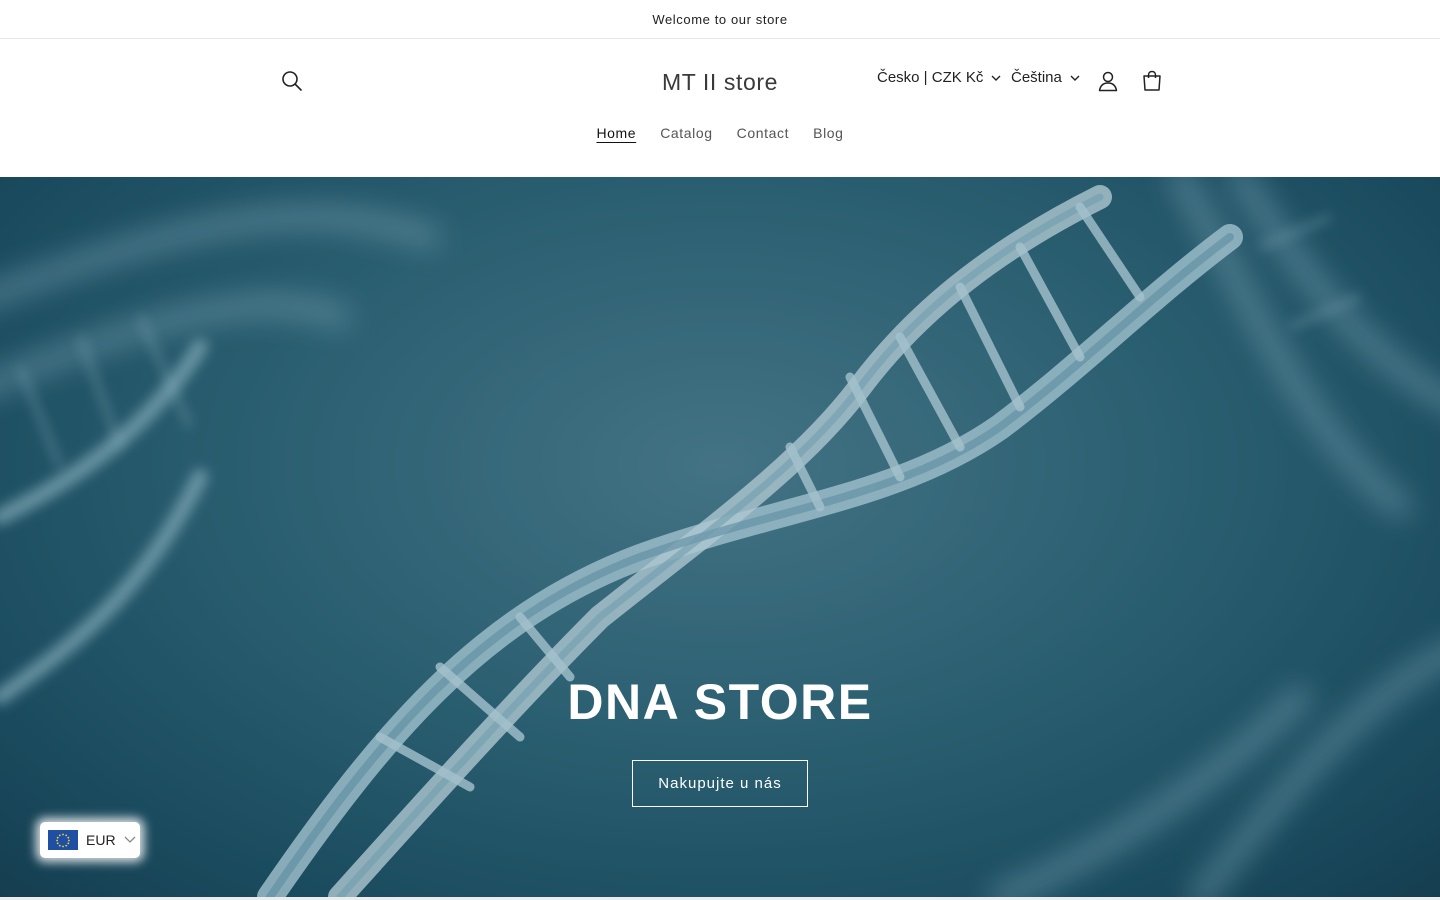  I want to click on eu-flag-icon, so click(63, 840).